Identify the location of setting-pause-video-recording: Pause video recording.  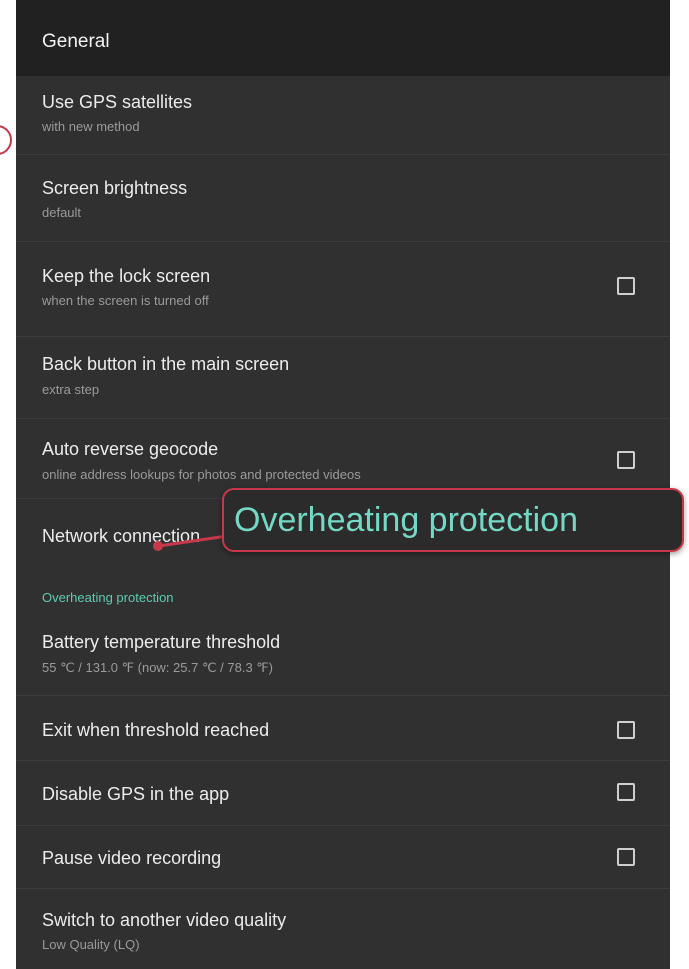
(343, 857).